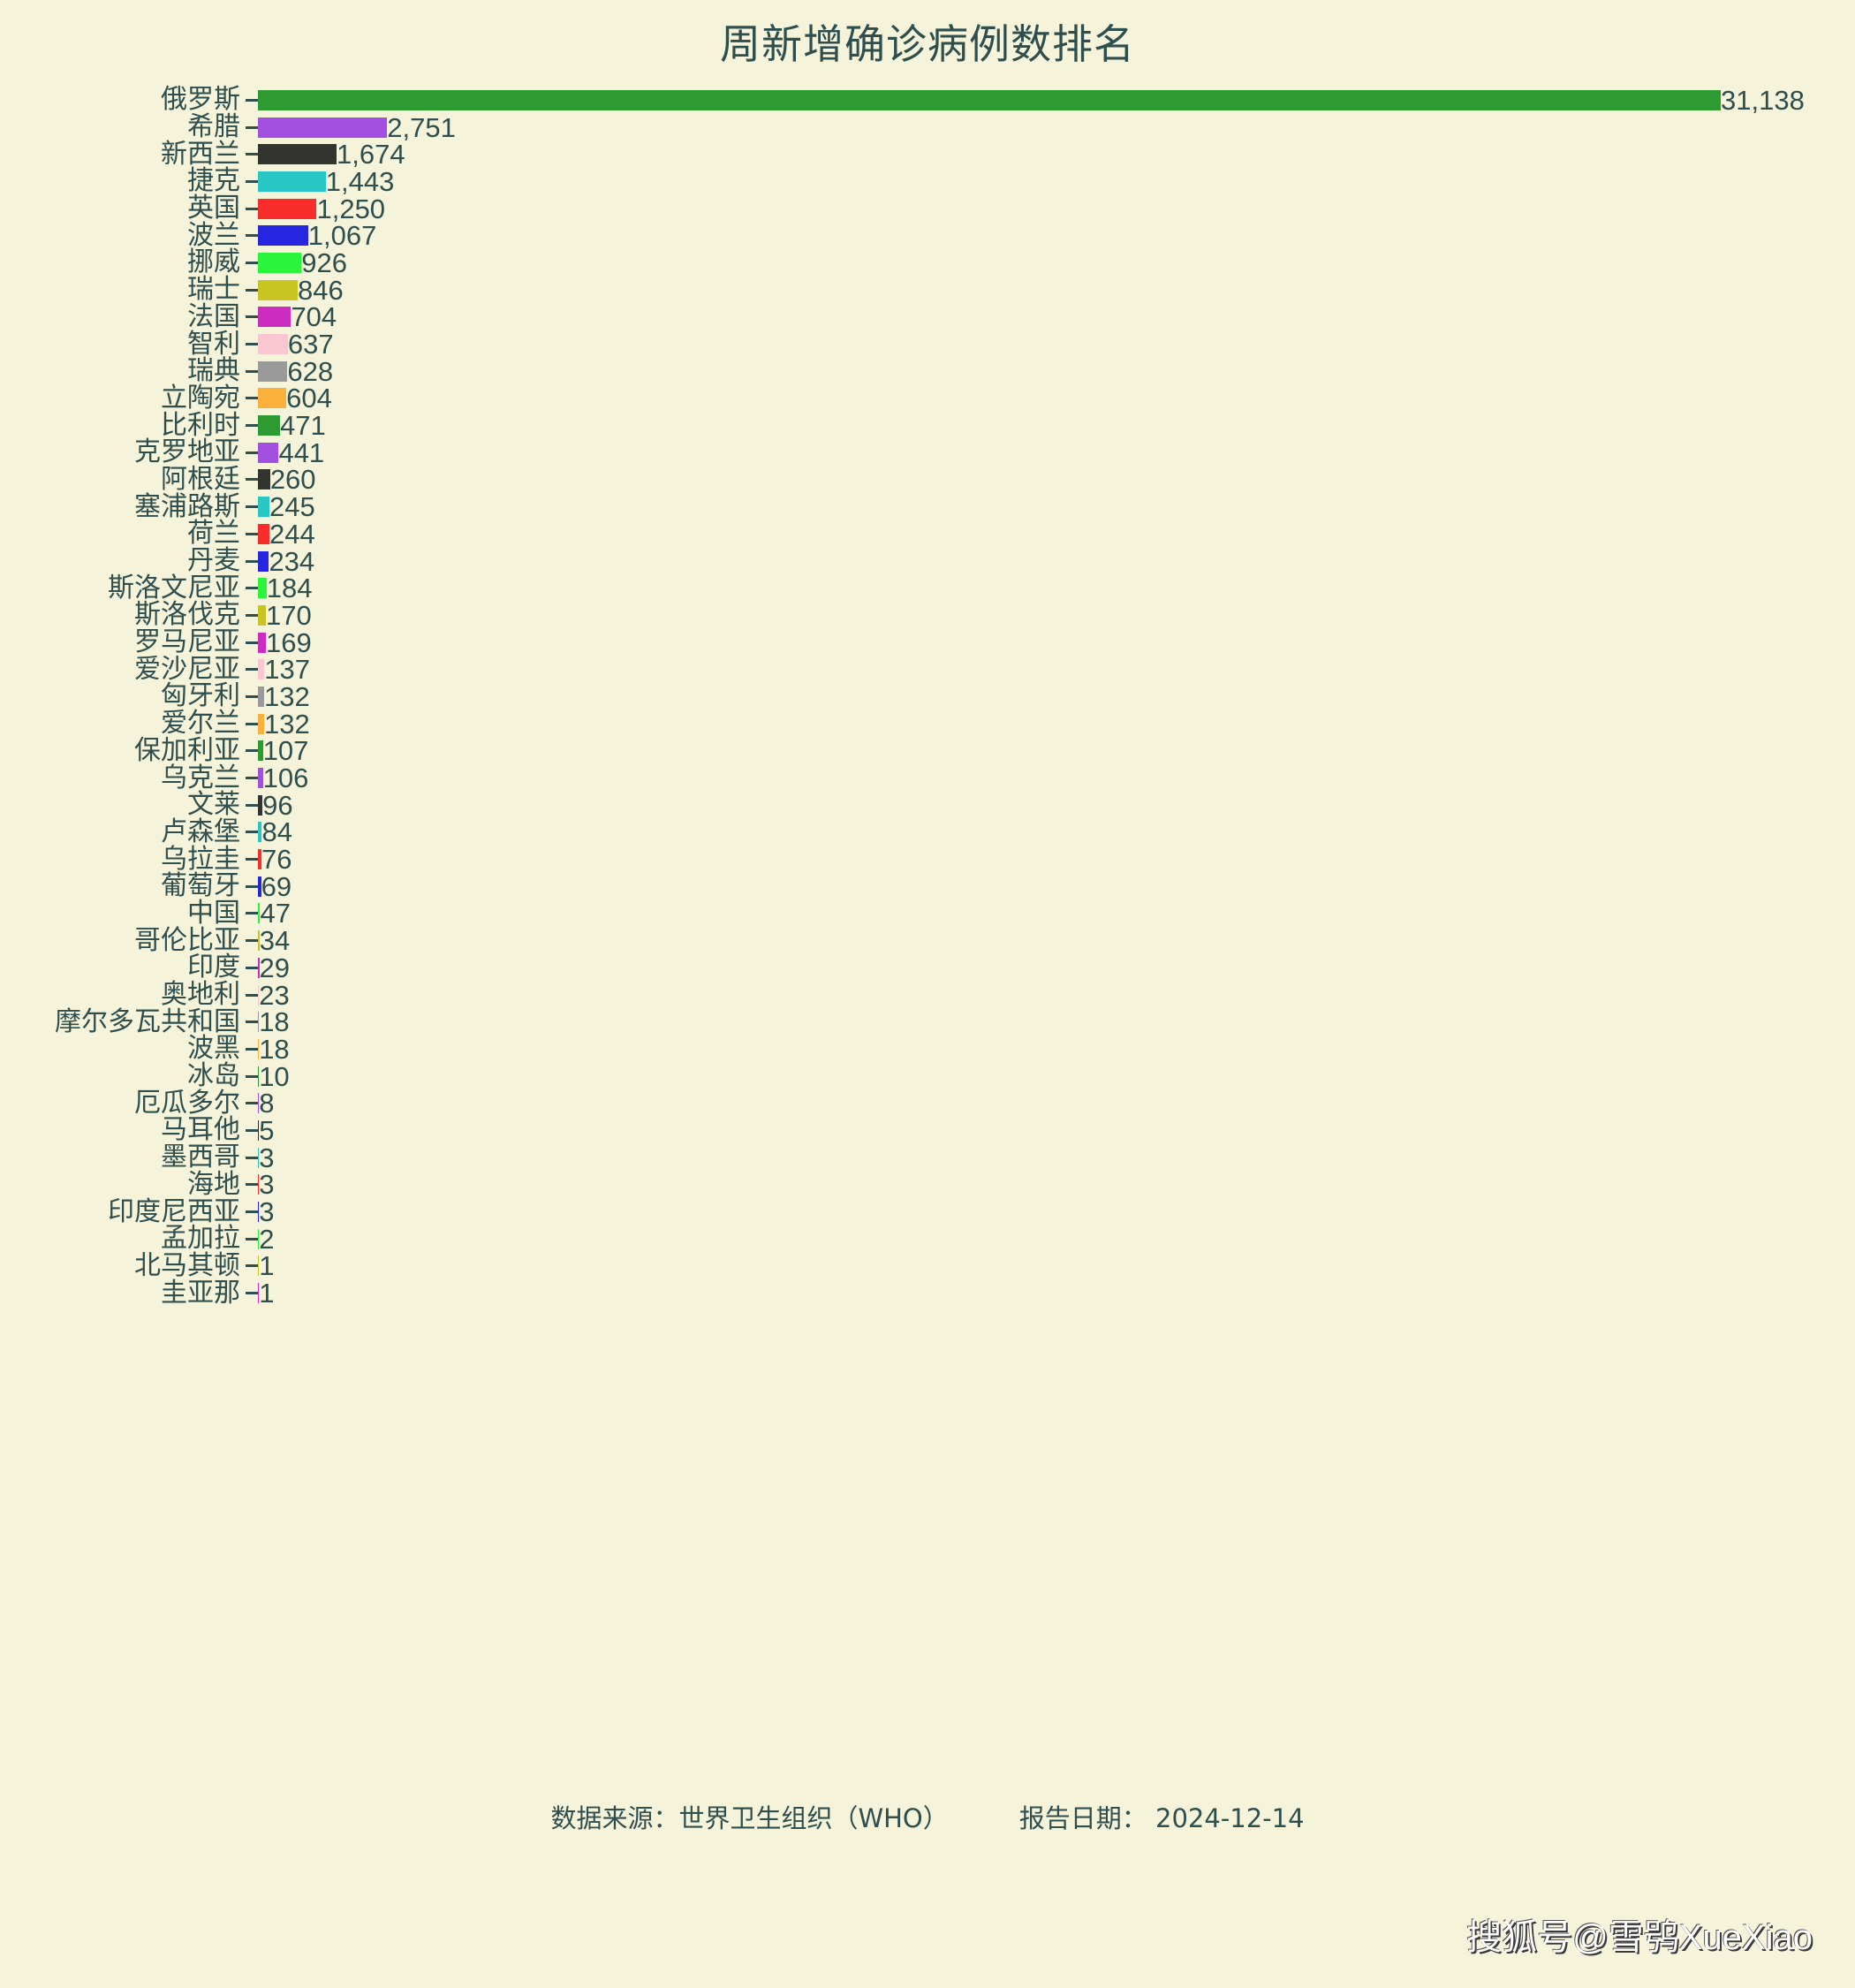 The image size is (1855, 1988). What do you see at coordinates (1056, 1293) in the screenshot?
I see `bar-container: 1` at bounding box center [1056, 1293].